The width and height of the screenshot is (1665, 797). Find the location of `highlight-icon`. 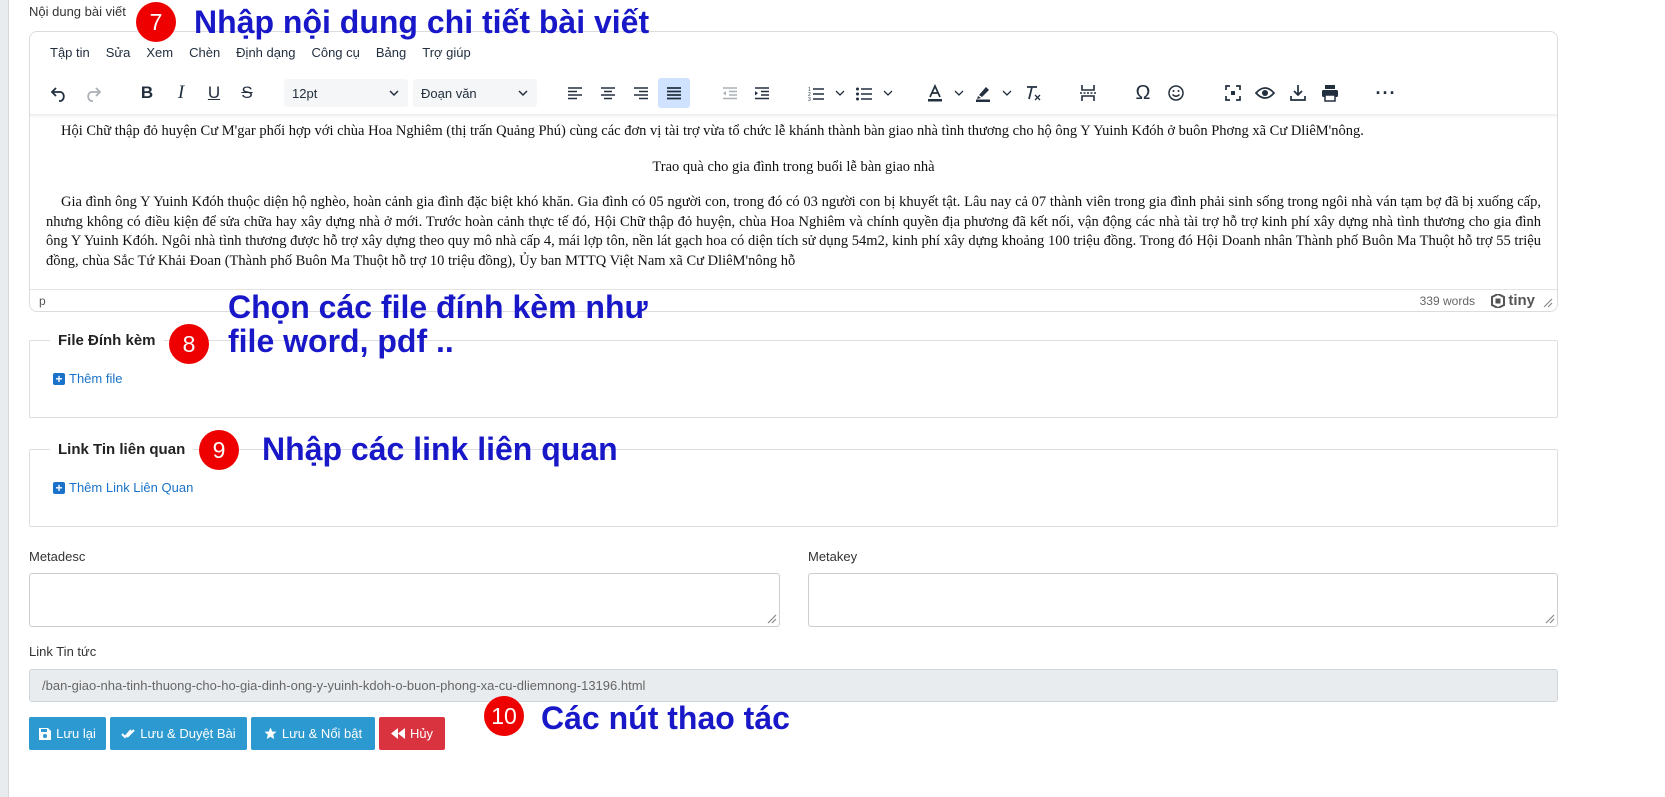

highlight-icon is located at coordinates (983, 93).